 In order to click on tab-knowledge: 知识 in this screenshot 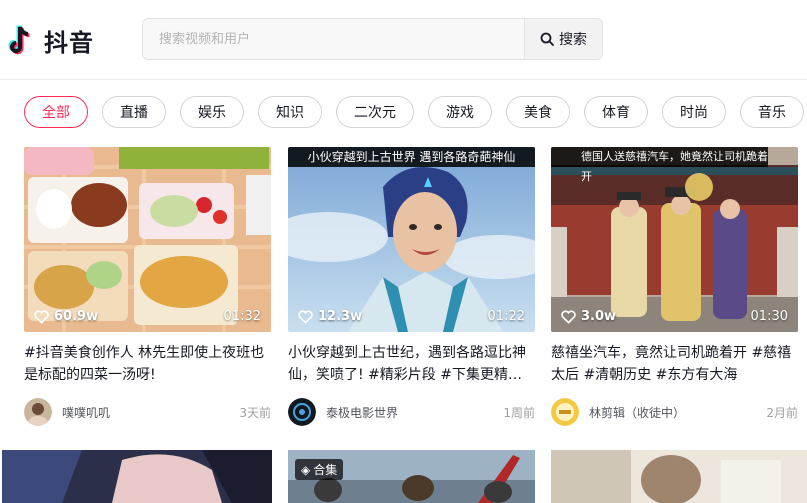, I will do `click(290, 112)`.